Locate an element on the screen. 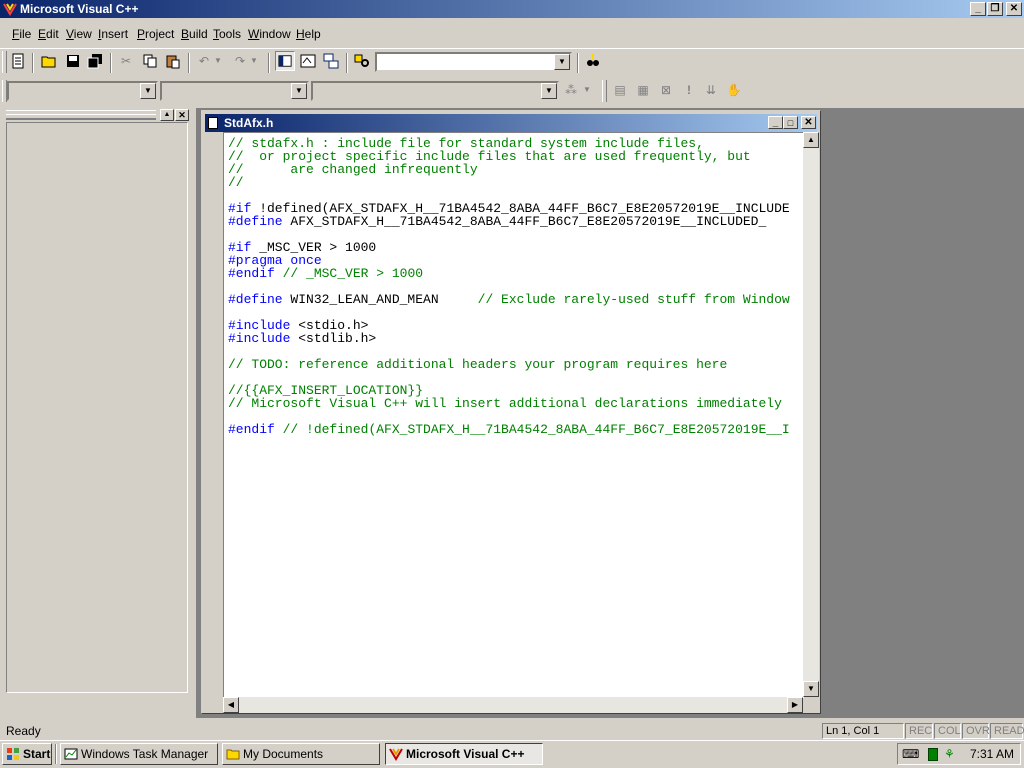 The width and height of the screenshot is (1024, 768). taskbar-item-label: My Documents is located at coordinates (283, 754).